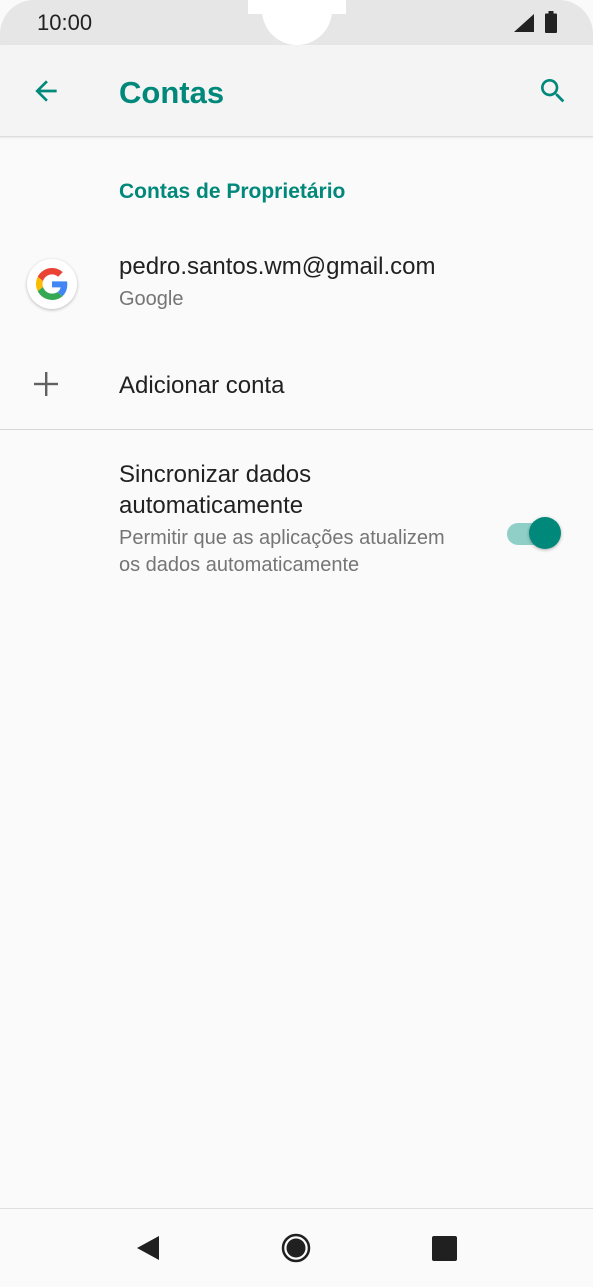 The image size is (593, 1287). Describe the element at coordinates (232, 191) in the screenshot. I see `section-header-owner-accounts: Contas de Proprietário` at that location.